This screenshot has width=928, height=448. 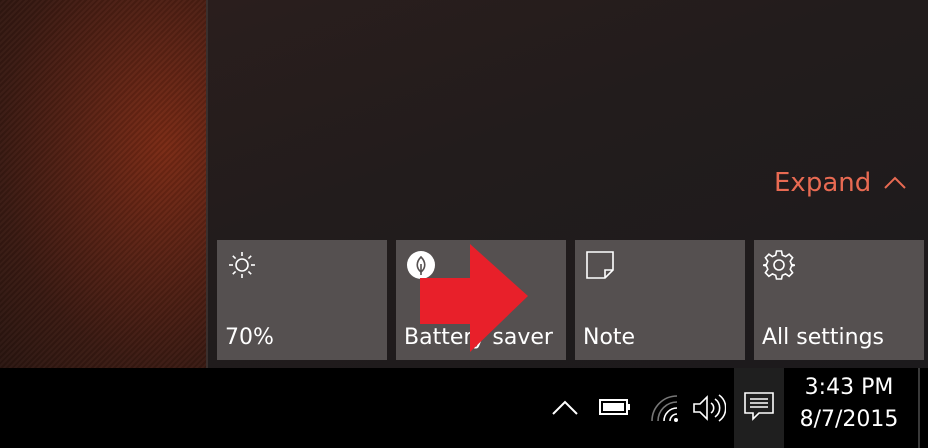 What do you see at coordinates (421, 265) in the screenshot?
I see `battery-saver-icon` at bounding box center [421, 265].